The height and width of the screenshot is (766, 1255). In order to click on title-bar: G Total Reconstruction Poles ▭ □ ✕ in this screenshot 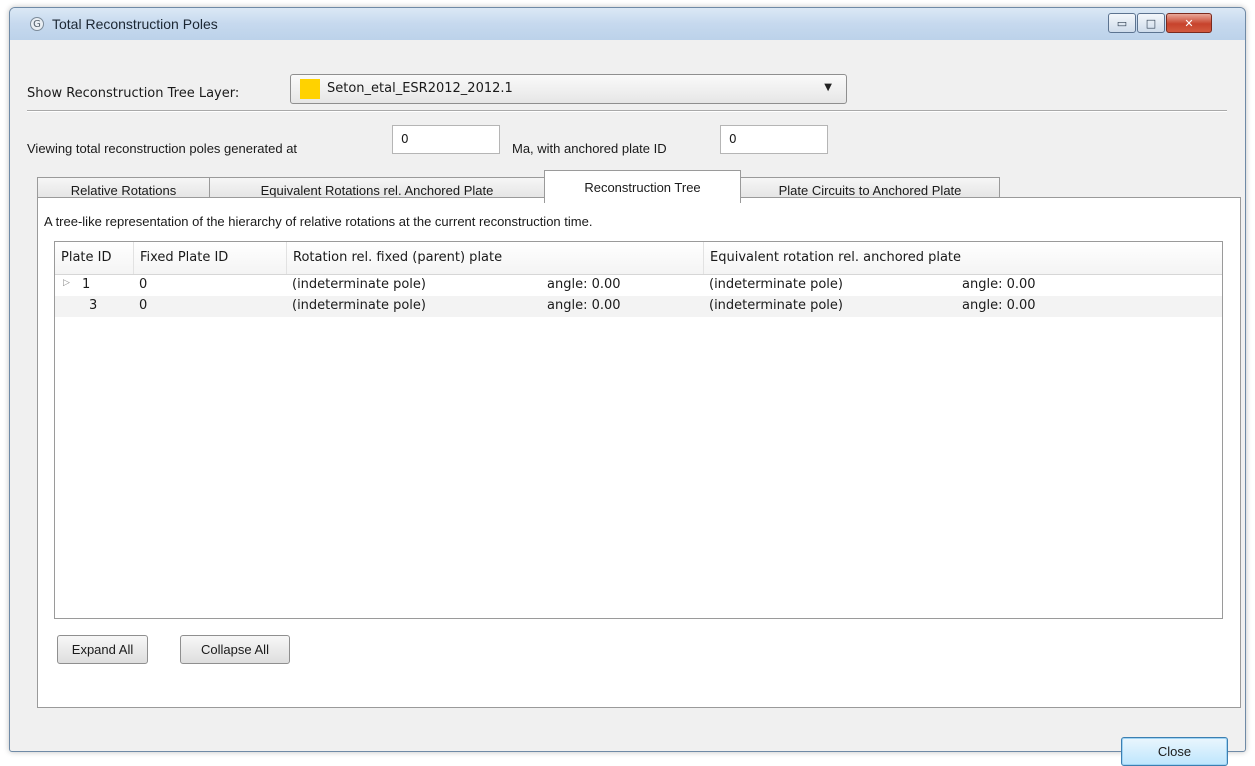, I will do `click(627, 24)`.